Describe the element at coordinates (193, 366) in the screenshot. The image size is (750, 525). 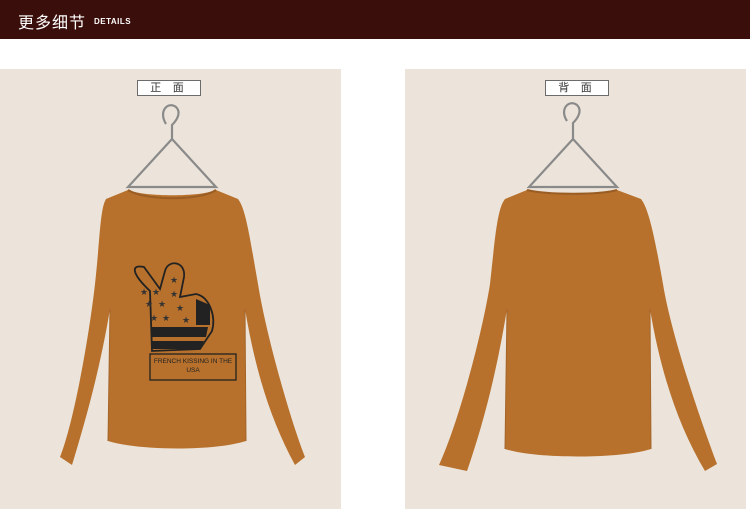
I see `print-caption: FRENCH KISSING IN THE USA` at that location.